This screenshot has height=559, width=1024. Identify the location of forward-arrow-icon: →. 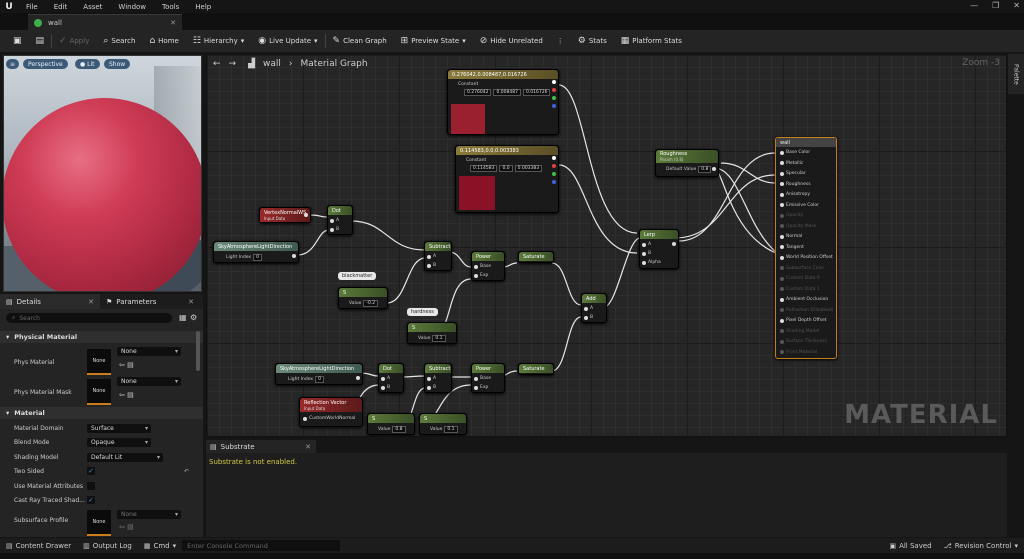
(233, 64).